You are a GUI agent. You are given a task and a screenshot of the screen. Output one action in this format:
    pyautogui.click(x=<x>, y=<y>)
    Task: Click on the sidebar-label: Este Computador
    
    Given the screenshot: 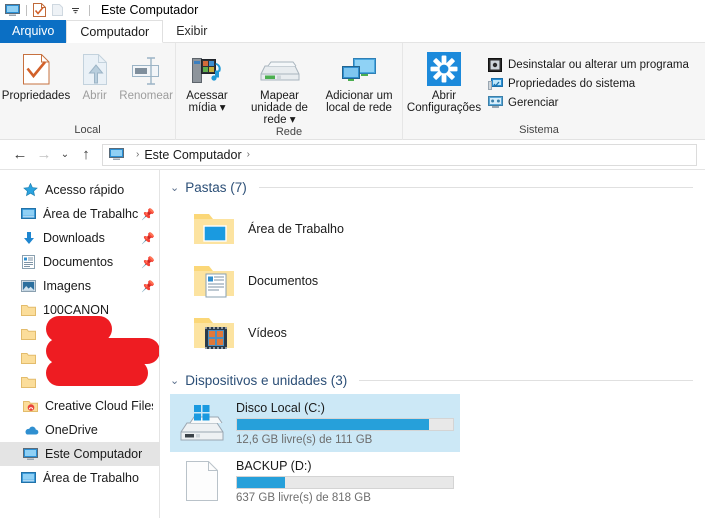 What is the action you would take?
    pyautogui.click(x=94, y=454)
    